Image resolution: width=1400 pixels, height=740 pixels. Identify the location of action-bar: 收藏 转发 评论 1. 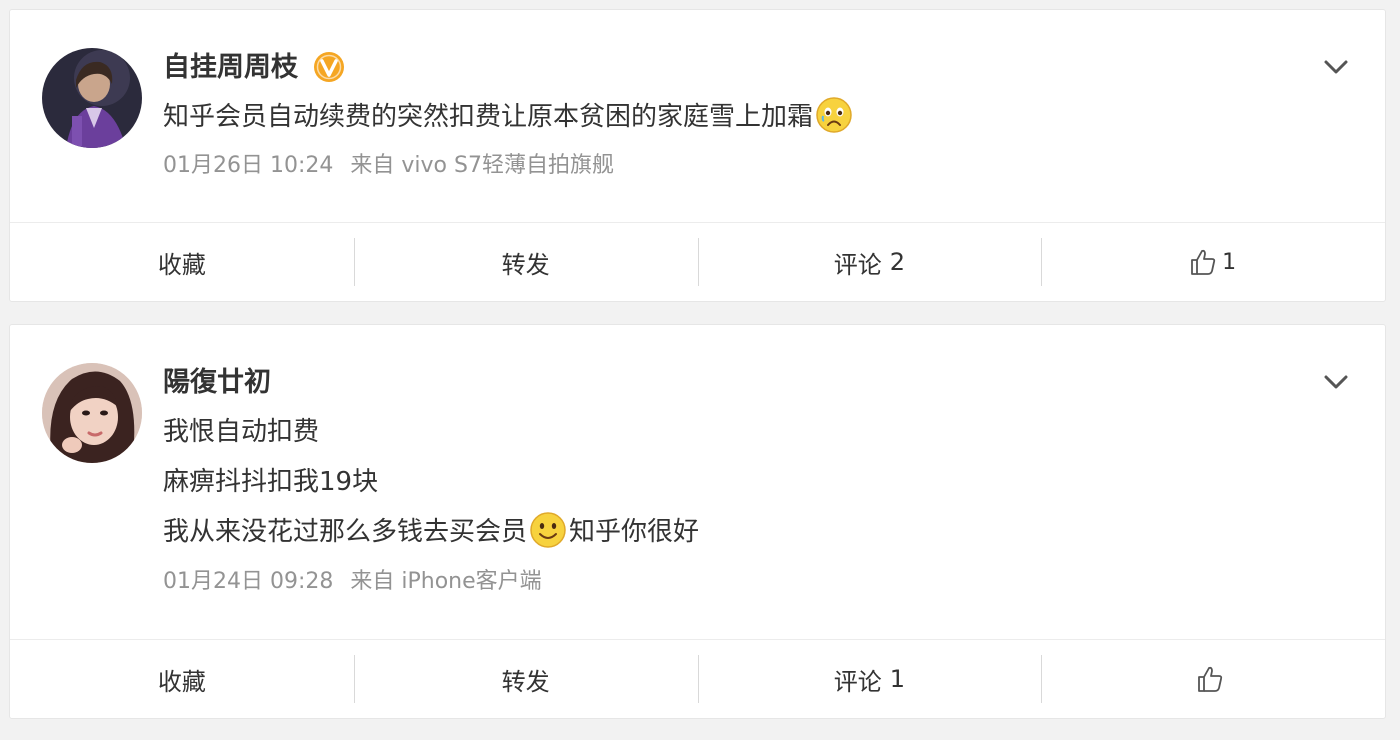
(697, 678).